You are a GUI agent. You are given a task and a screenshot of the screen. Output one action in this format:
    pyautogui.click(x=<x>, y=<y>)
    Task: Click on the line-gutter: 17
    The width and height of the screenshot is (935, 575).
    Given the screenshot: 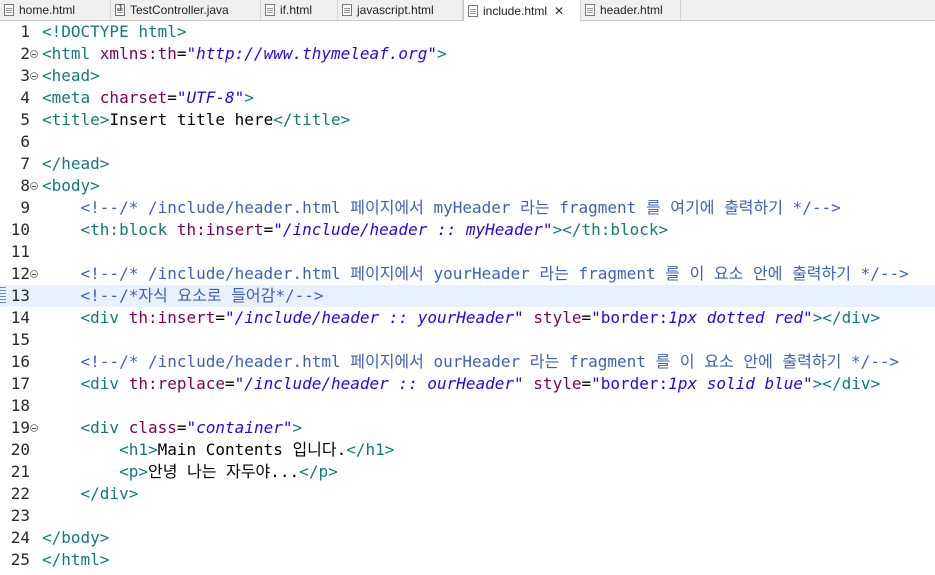 What is the action you would take?
    pyautogui.click(x=21, y=384)
    